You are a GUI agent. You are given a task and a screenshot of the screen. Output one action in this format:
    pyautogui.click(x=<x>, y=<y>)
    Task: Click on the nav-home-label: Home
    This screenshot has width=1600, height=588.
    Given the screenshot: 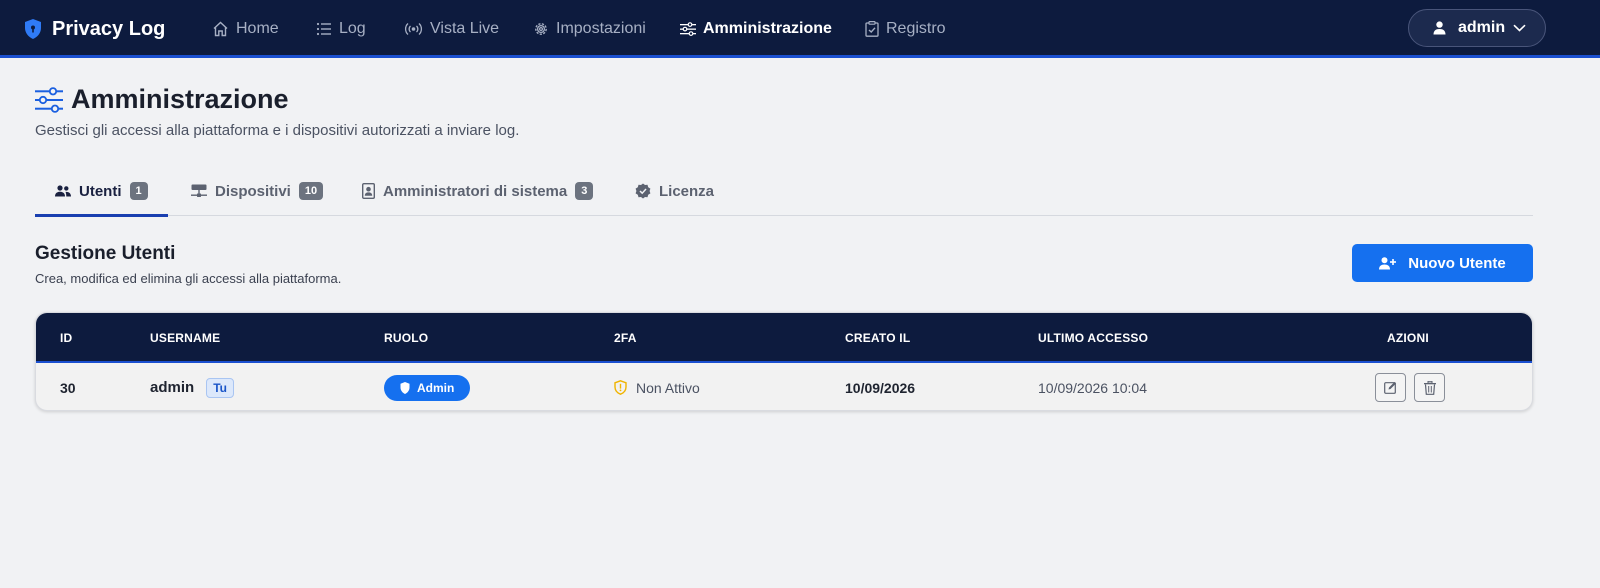 What is the action you would take?
    pyautogui.click(x=257, y=28)
    